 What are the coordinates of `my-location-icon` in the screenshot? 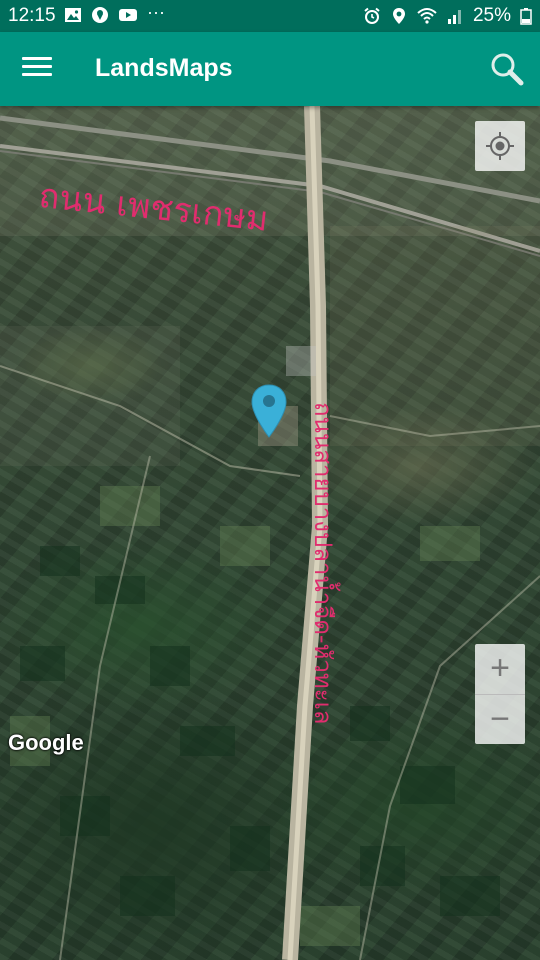 It's located at (500, 146).